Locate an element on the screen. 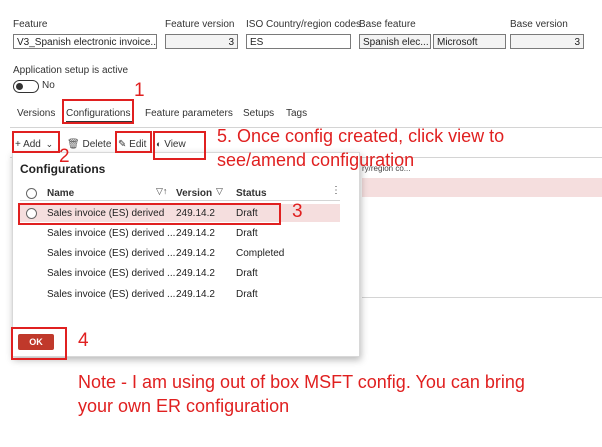  column-name: Name is located at coordinates (60, 193).